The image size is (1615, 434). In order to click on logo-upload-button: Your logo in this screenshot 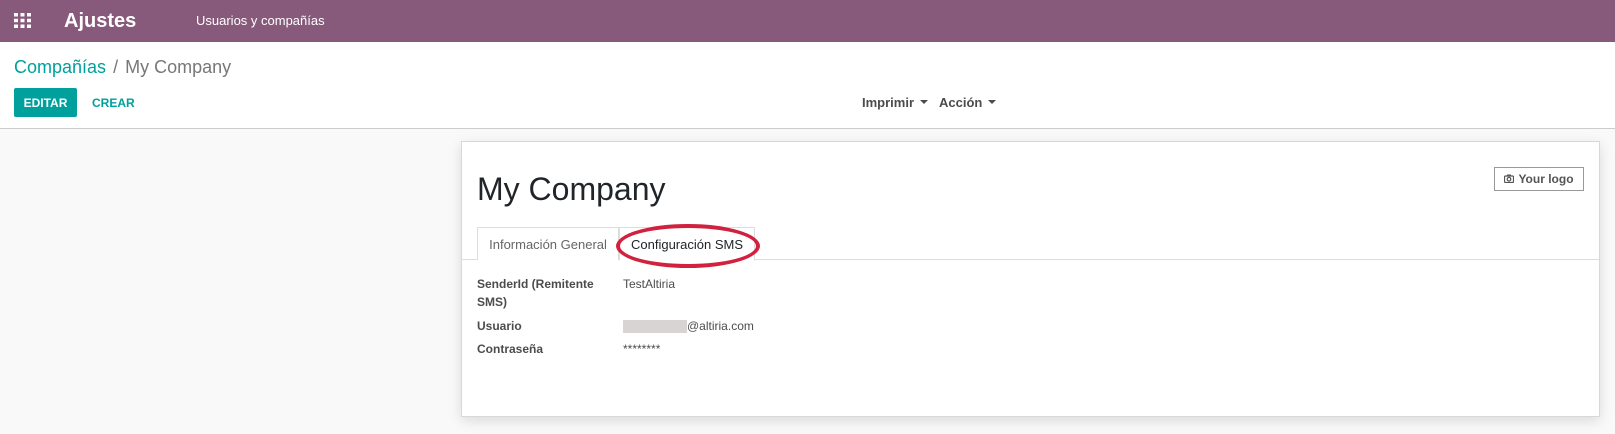, I will do `click(1539, 179)`.